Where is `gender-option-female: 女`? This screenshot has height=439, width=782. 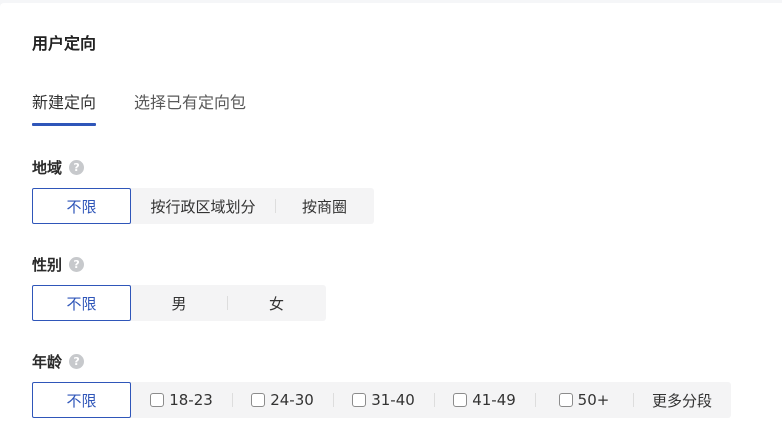 gender-option-female: 女 is located at coordinates (276, 303).